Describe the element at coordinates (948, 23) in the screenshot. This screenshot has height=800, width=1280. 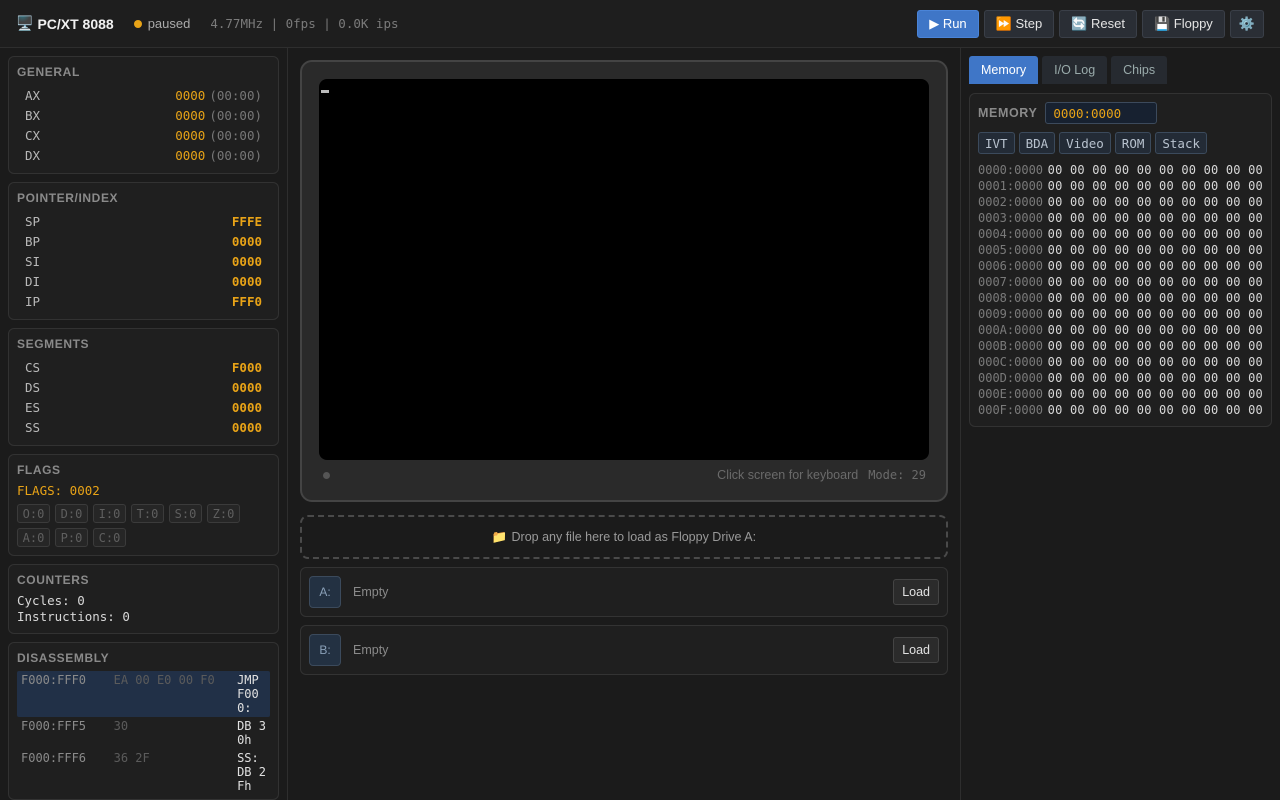
I see `run-button: ▶ Run` at that location.